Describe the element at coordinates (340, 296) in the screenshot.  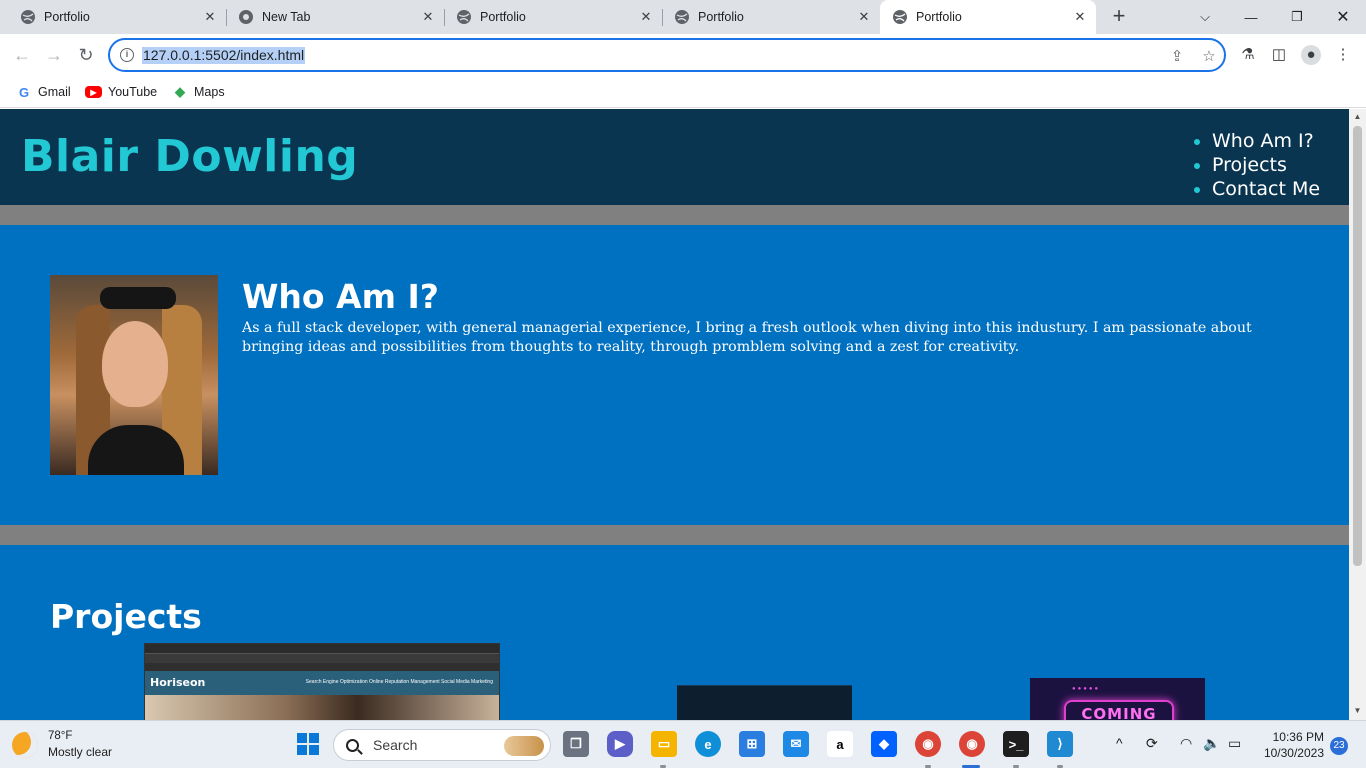
I see `about-heading: Who Am I?` at that location.